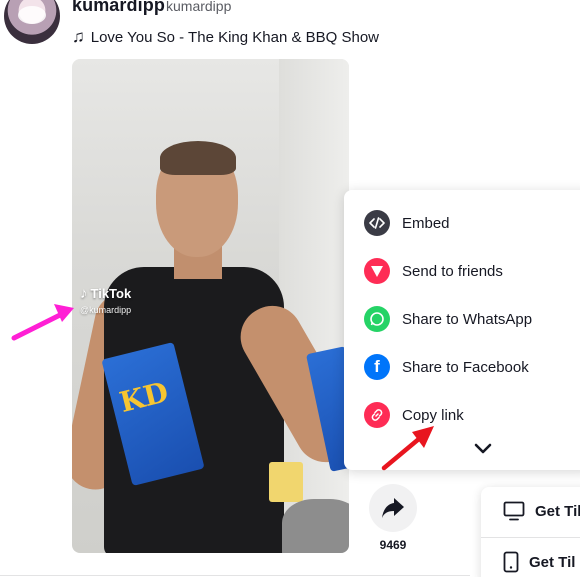  What do you see at coordinates (452, 271) in the screenshot?
I see `share-send-label: Send to friends` at bounding box center [452, 271].